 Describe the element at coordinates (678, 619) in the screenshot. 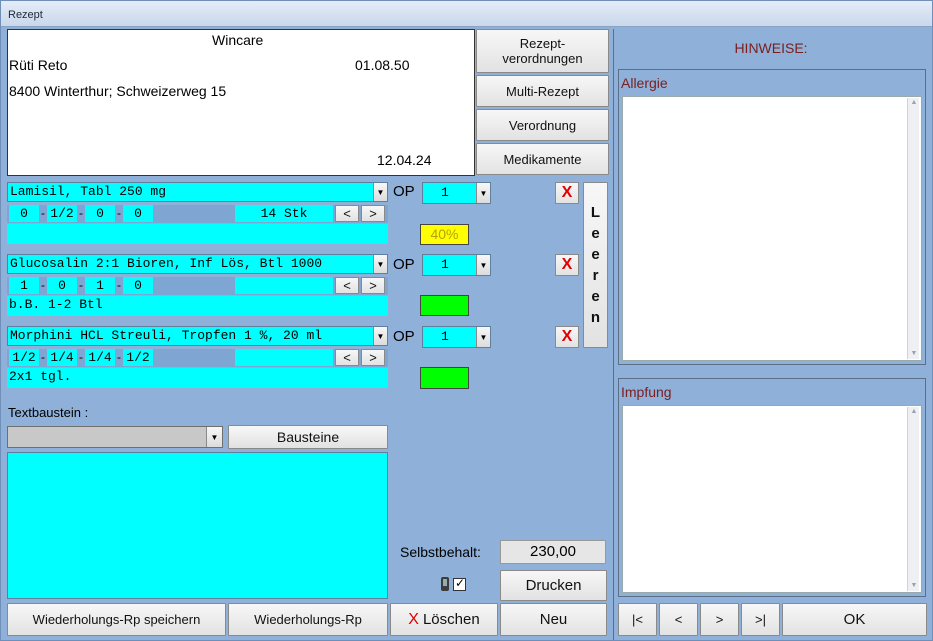

I see `nav-prev-button: <` at that location.